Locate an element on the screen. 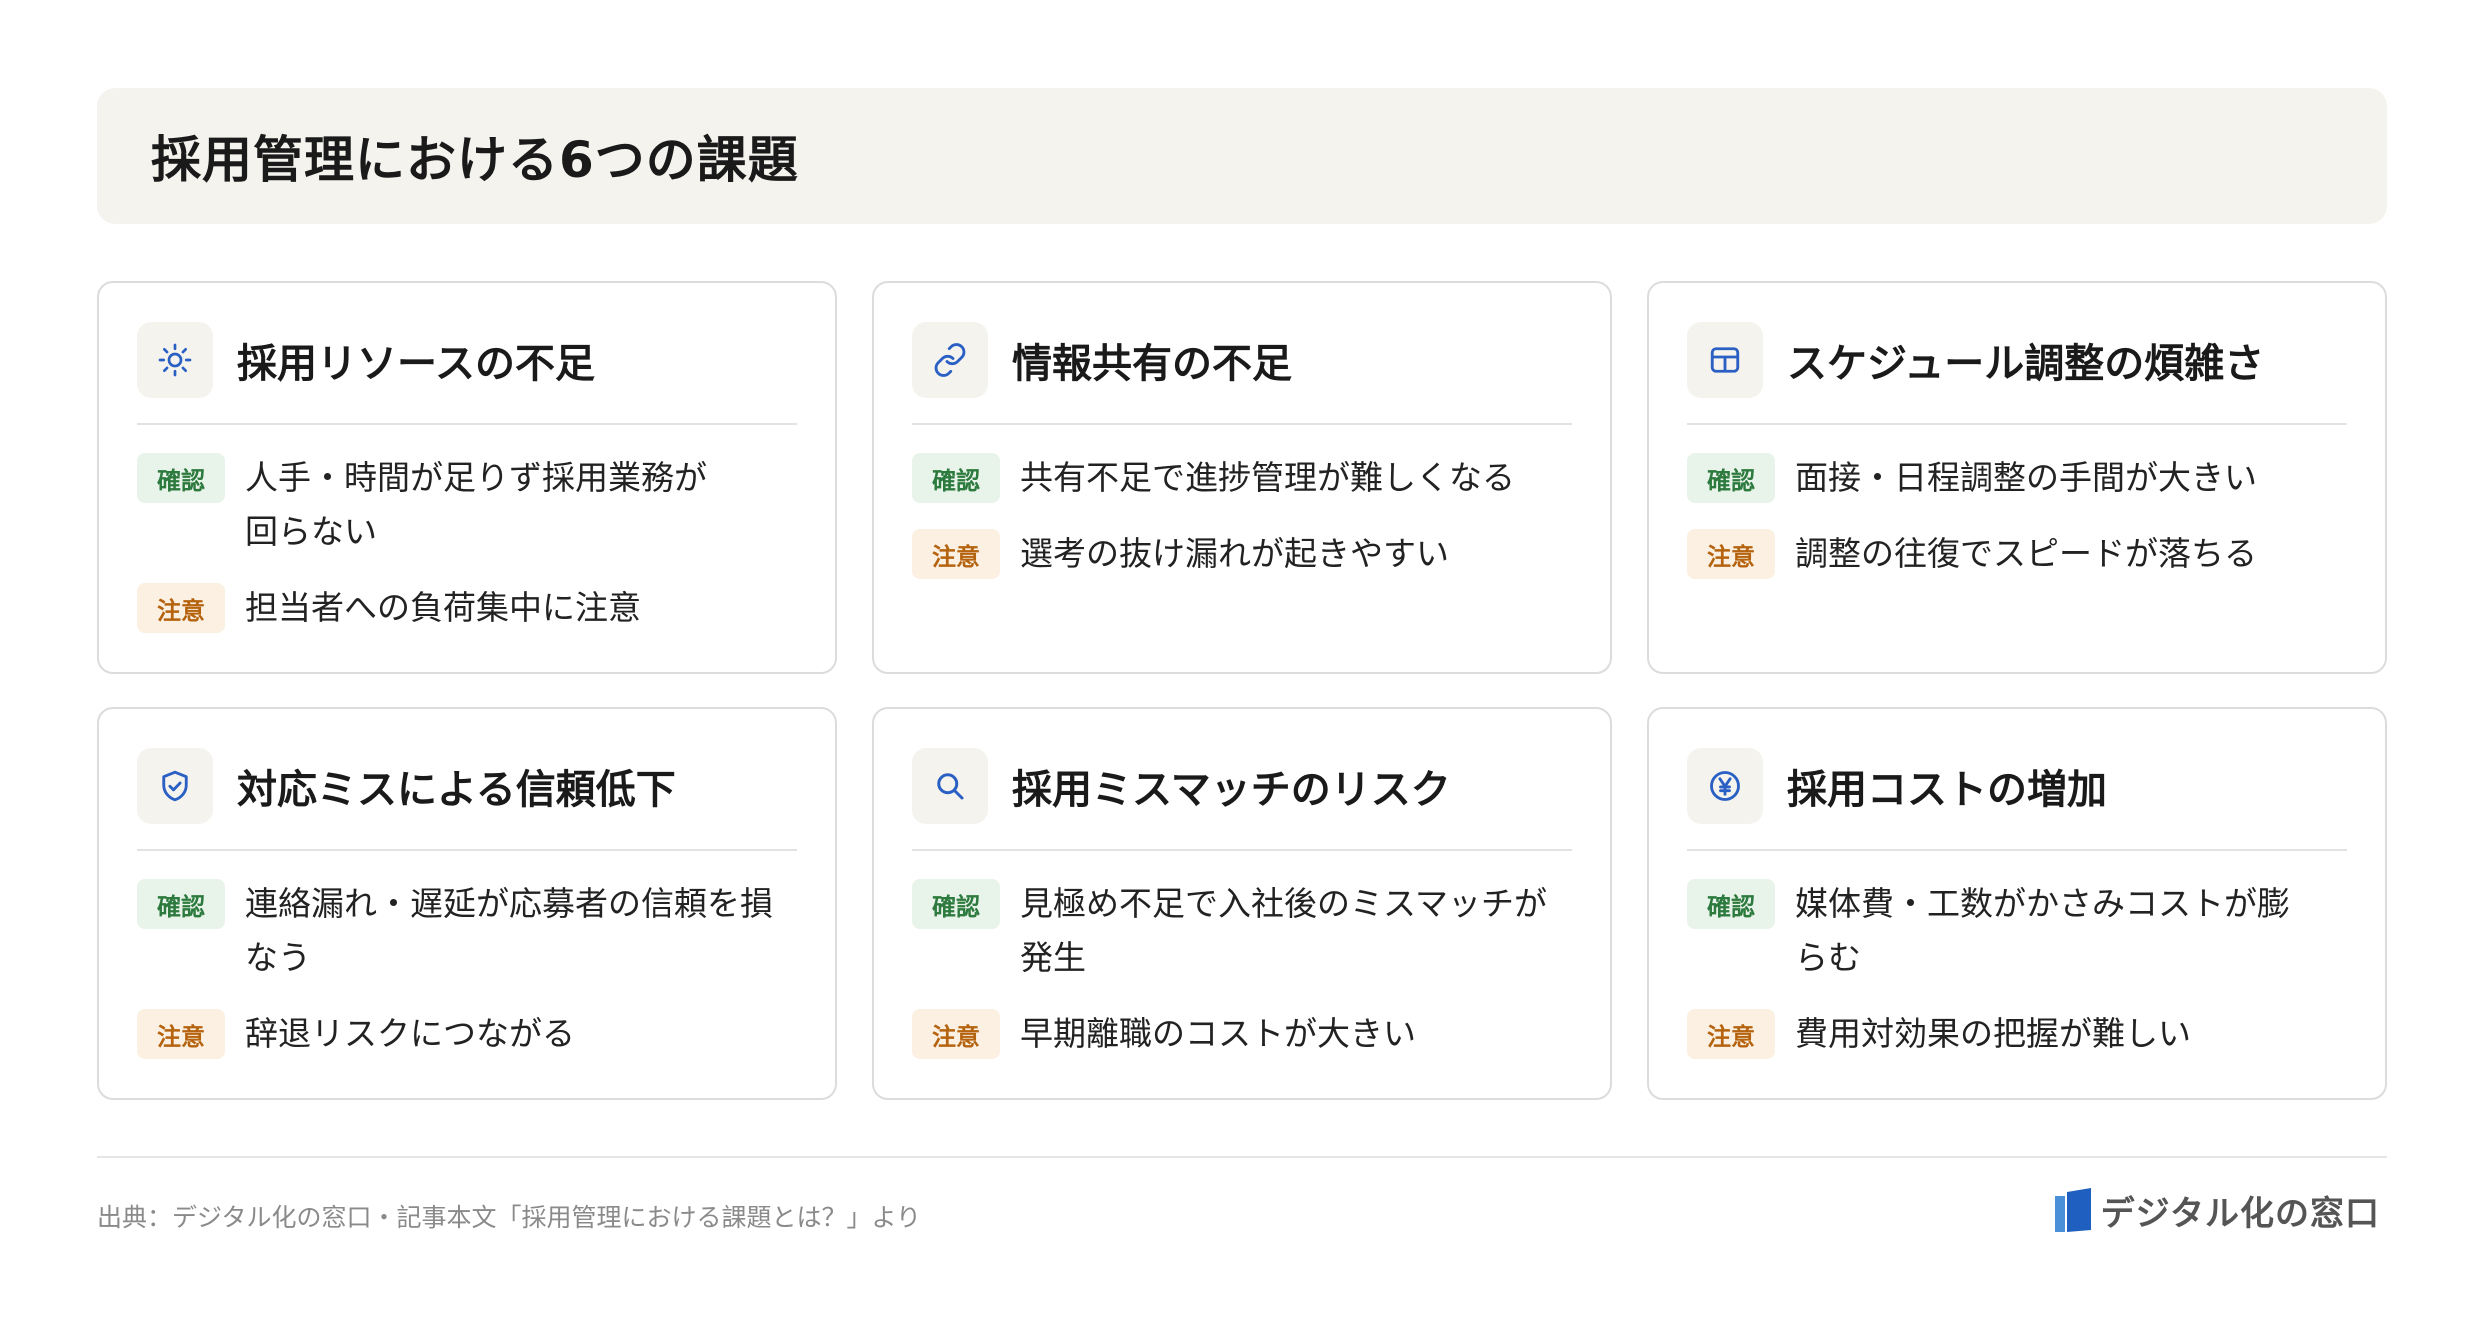  caution-row: 注意 選考の抜け漏れが起きやすい is located at coordinates (1242, 555).